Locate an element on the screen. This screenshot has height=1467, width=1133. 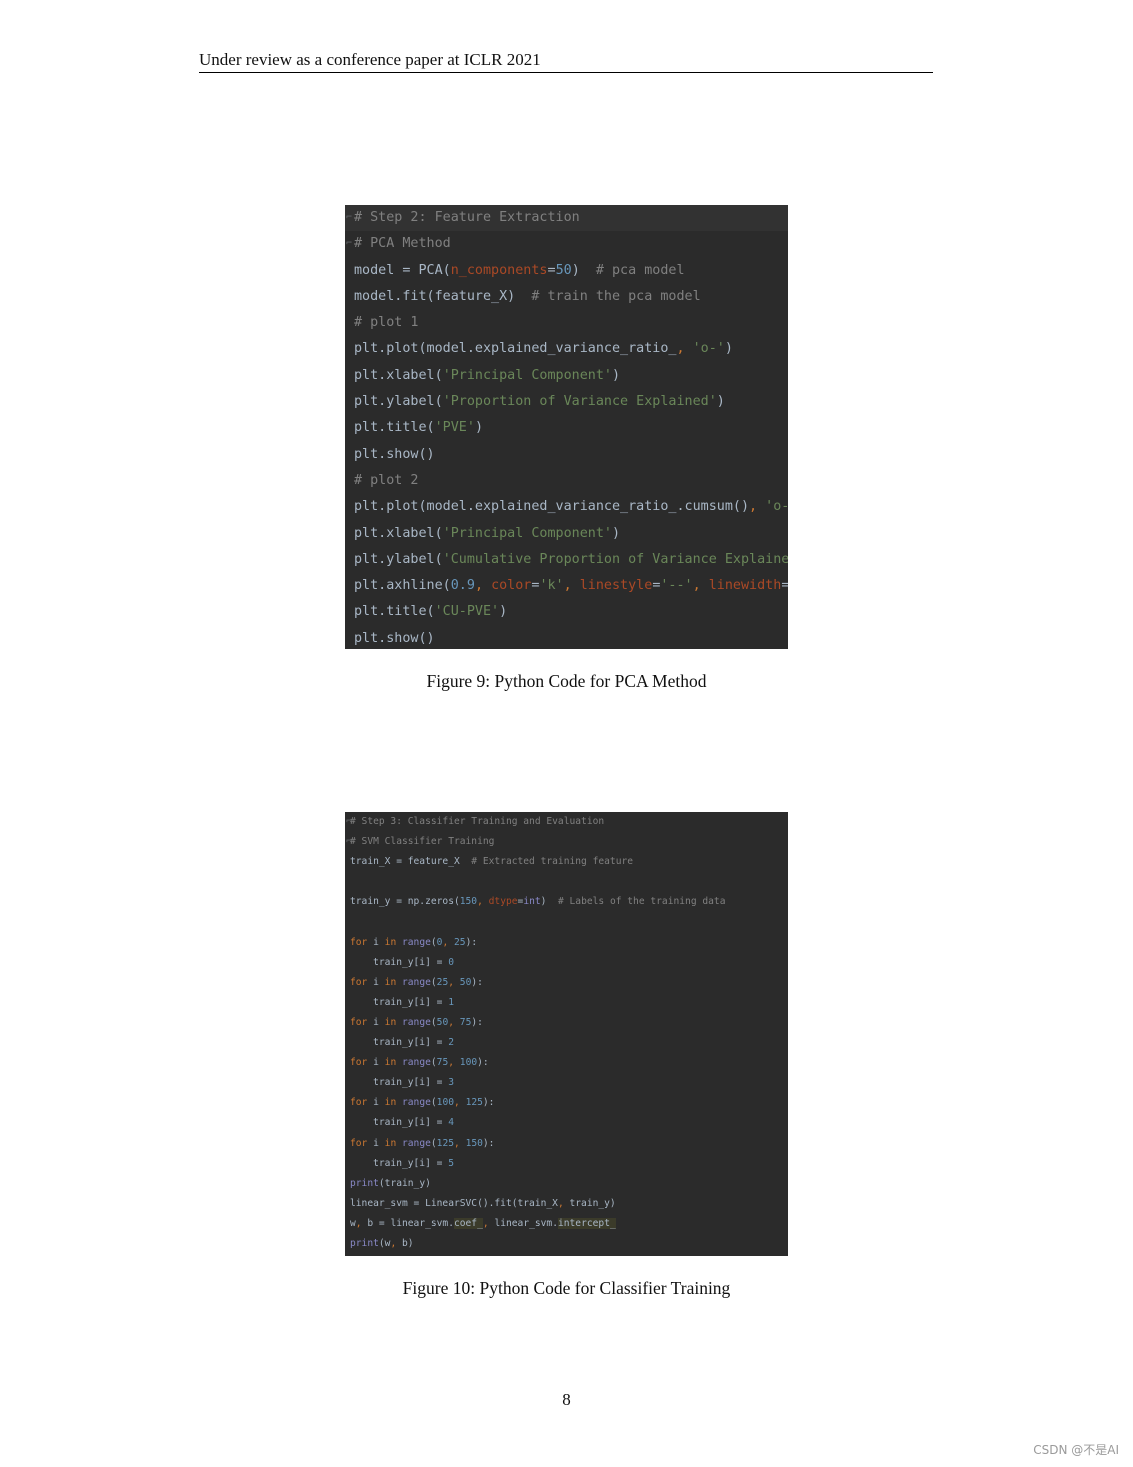
code-line: train_y[i] = 0 is located at coordinates (566, 963).